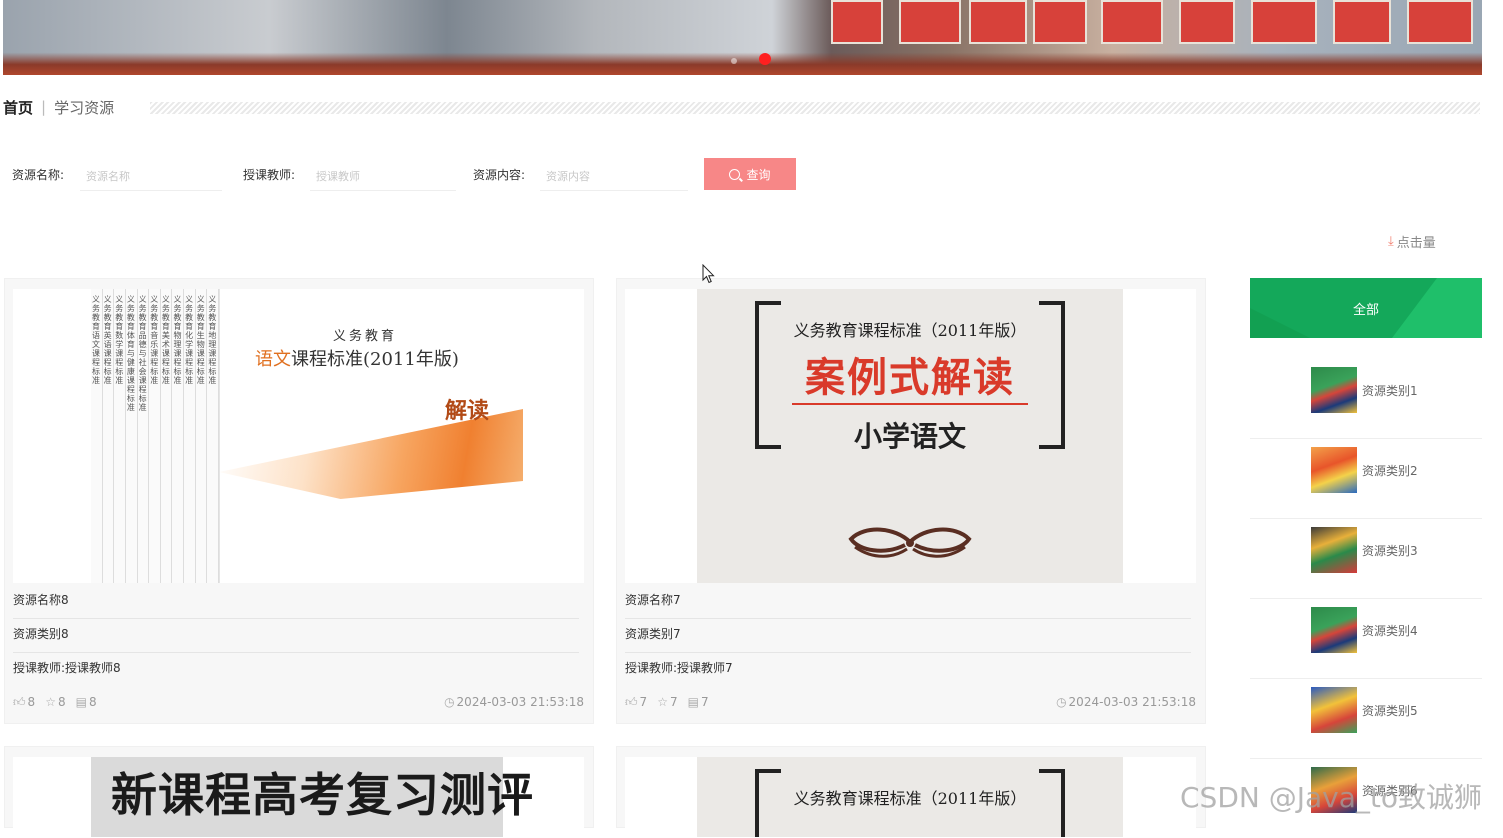 Image resolution: width=1503 pixels, height=838 pixels. What do you see at coordinates (708, 274) in the screenshot?
I see `mouse-cursor-icon` at bounding box center [708, 274].